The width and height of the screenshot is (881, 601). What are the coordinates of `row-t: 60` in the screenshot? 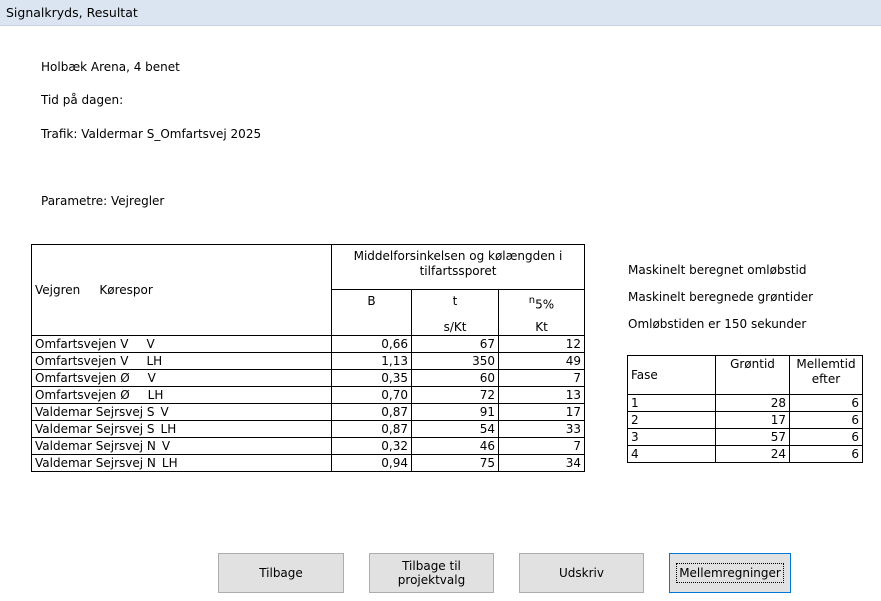 It's located at (455, 378).